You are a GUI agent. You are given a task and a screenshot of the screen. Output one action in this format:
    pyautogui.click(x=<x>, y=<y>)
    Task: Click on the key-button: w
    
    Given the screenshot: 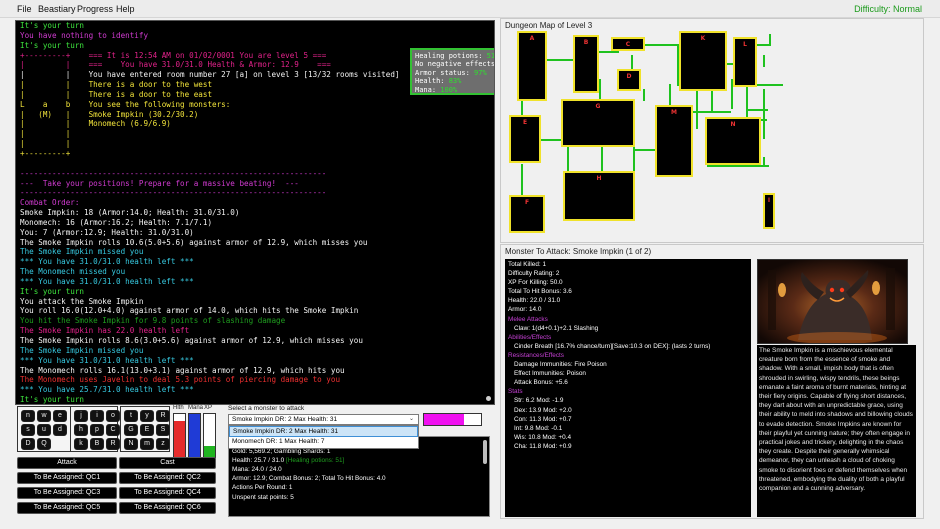 What is the action you would take?
    pyautogui.click(x=44, y=416)
    